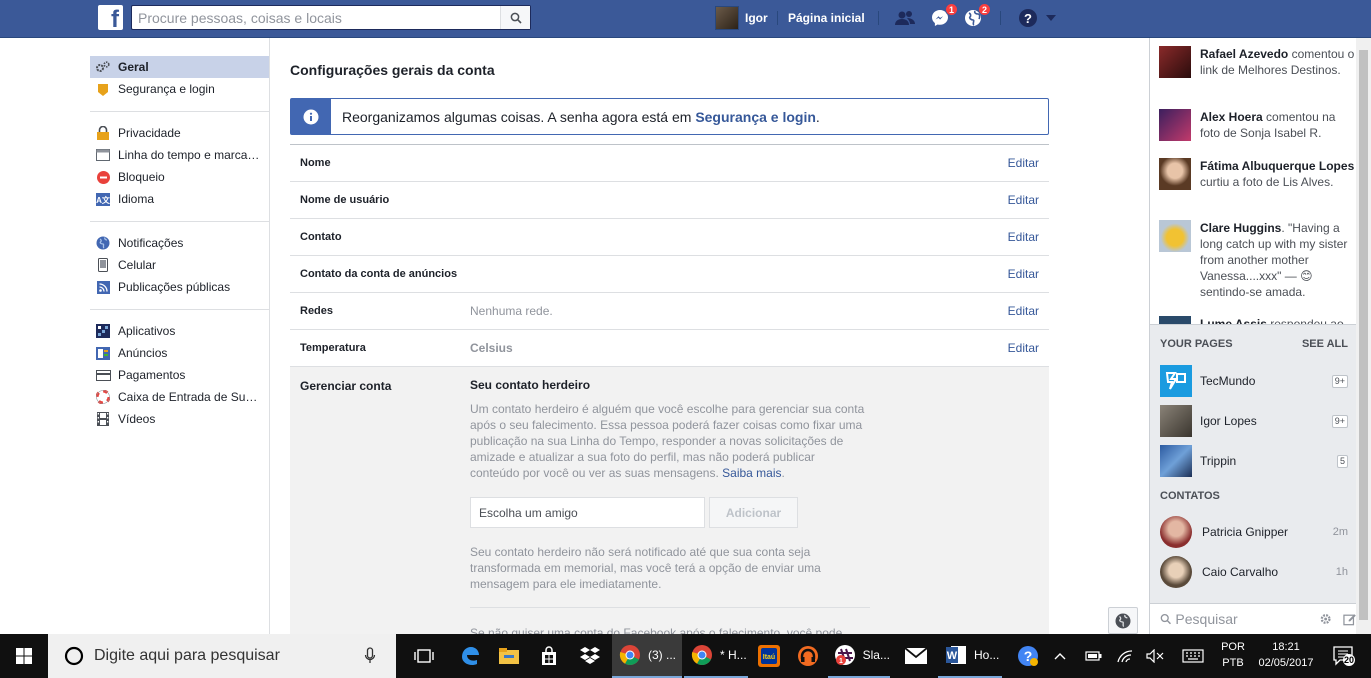 This screenshot has height=678, width=1371. Describe the element at coordinates (1286, 655) in the screenshot. I see `clock: 18:21 02/05/2017` at that location.